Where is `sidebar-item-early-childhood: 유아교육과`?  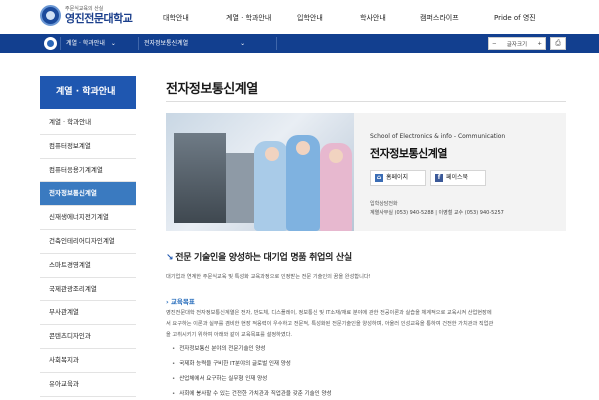 sidebar-item-early-childhood: 유아교육과 is located at coordinates (88, 385).